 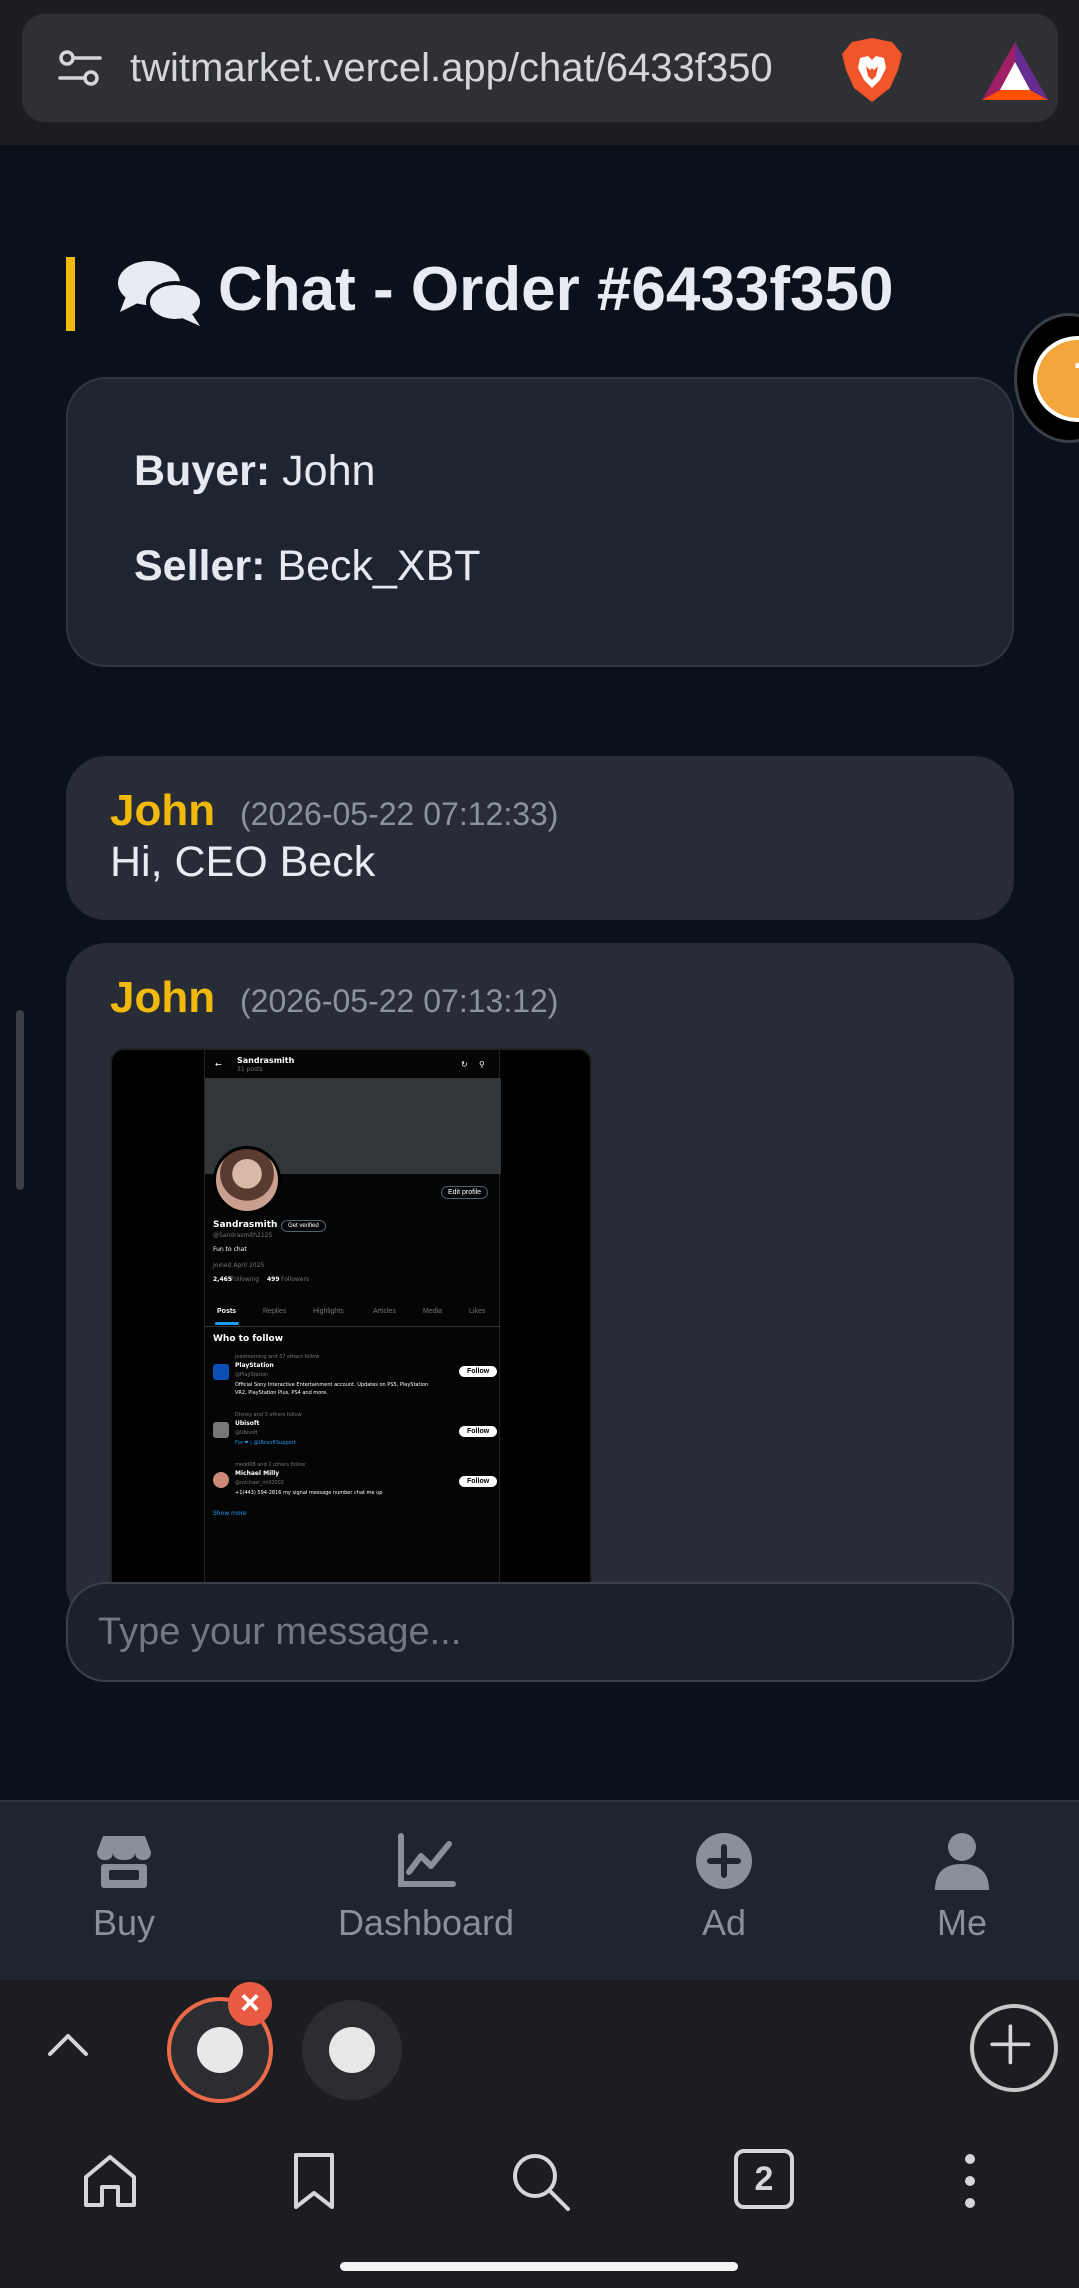 What do you see at coordinates (227, 1311) in the screenshot?
I see `shot-tab-posts: Posts` at bounding box center [227, 1311].